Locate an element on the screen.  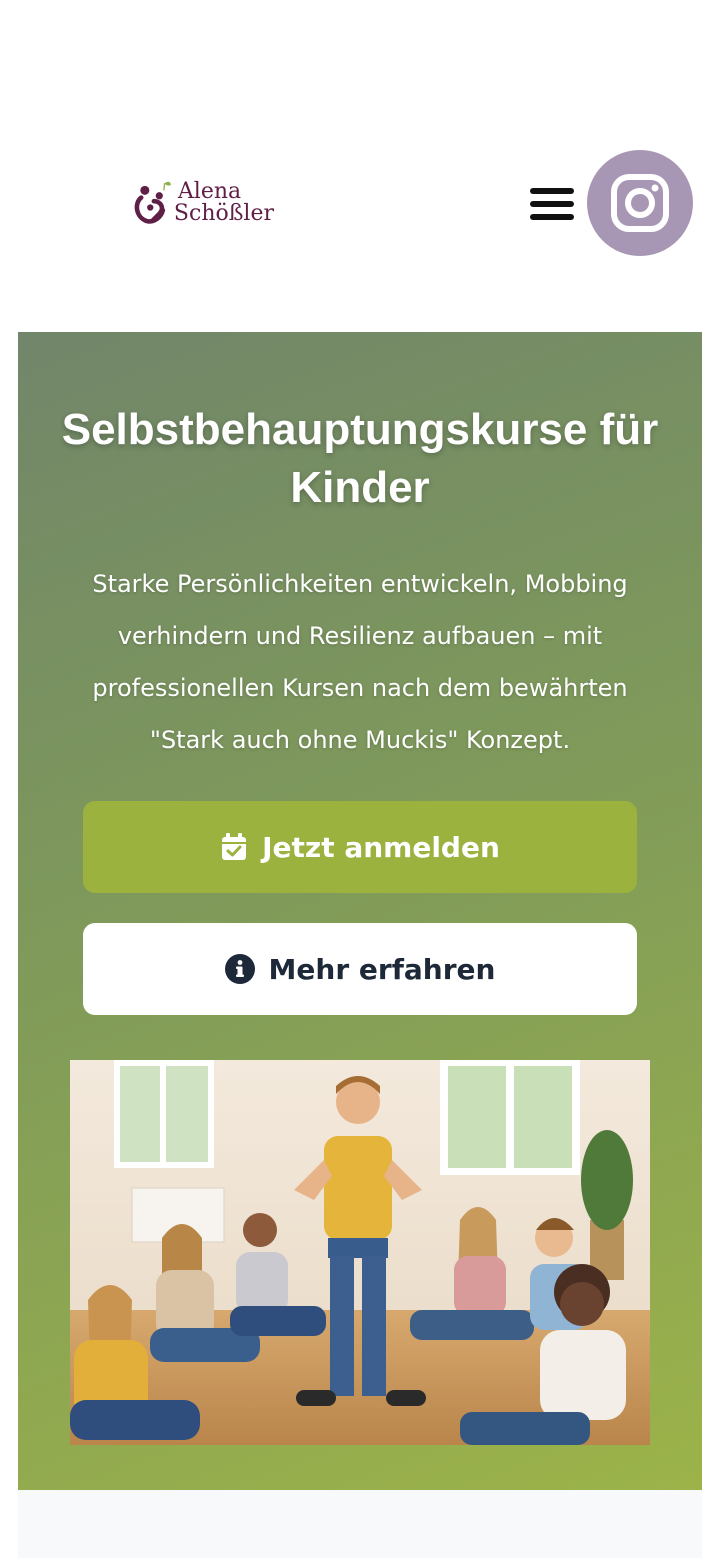
instagram-icon is located at coordinates (640, 203).